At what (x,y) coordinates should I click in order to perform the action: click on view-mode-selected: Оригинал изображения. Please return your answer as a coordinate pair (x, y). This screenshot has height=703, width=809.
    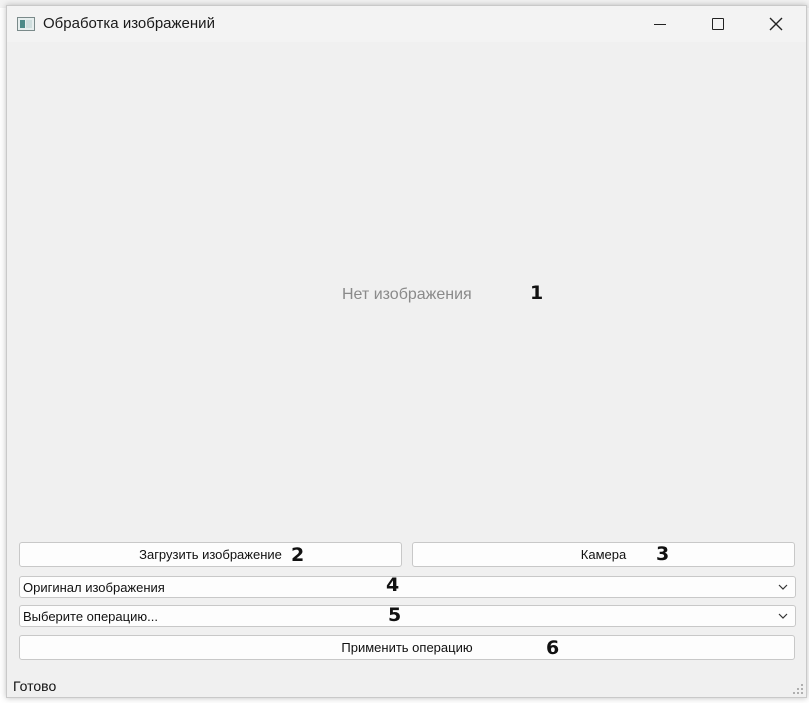
    Looking at the image, I should click on (94, 587).